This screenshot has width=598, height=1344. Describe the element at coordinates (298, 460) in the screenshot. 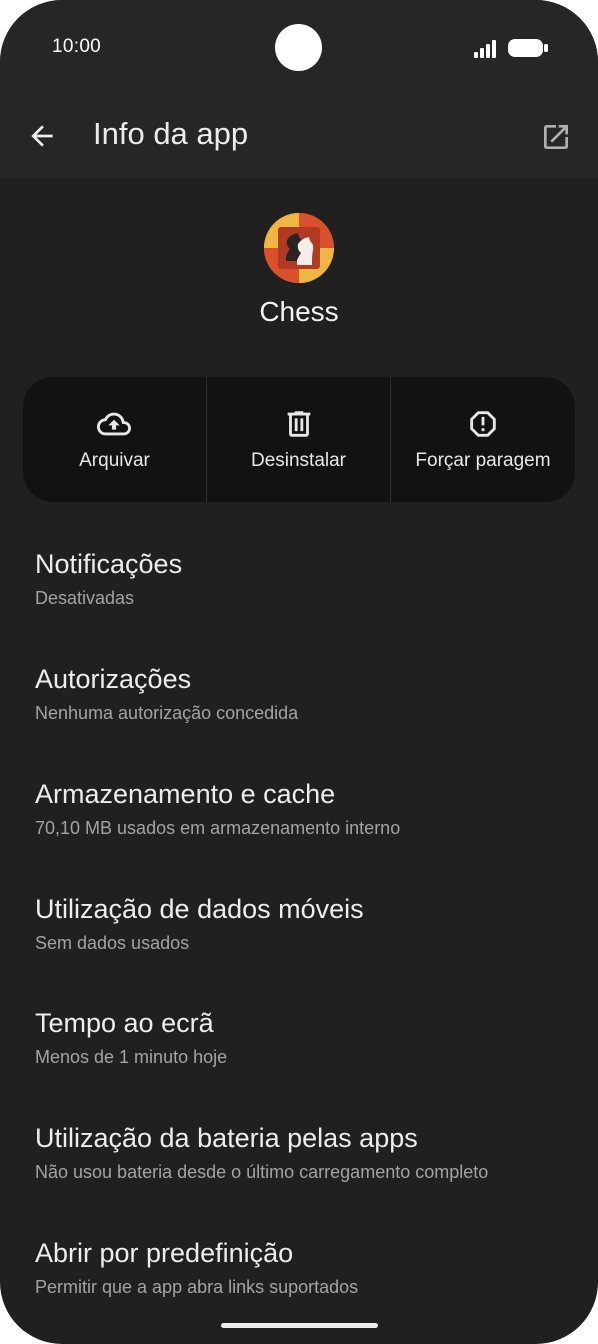

I see `uninstall-label: Desinstalar` at that location.